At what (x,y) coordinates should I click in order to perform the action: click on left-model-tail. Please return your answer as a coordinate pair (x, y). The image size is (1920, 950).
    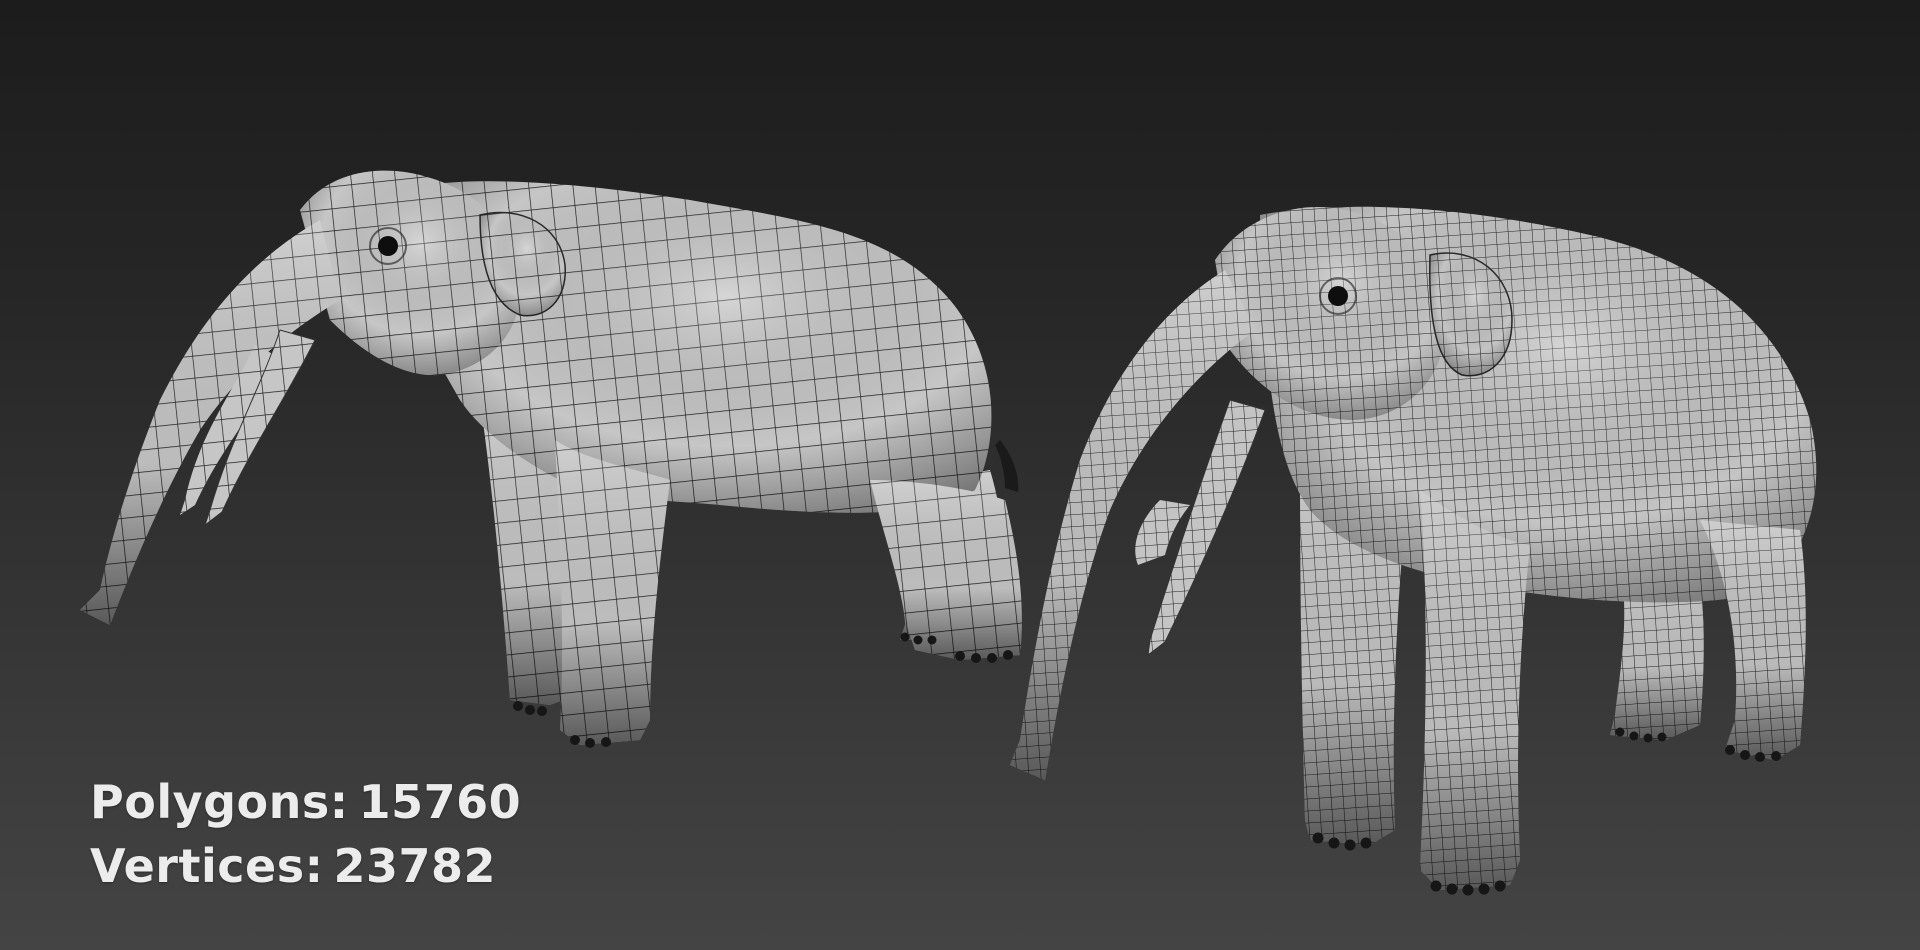
    Looking at the image, I should click on (1007, 466).